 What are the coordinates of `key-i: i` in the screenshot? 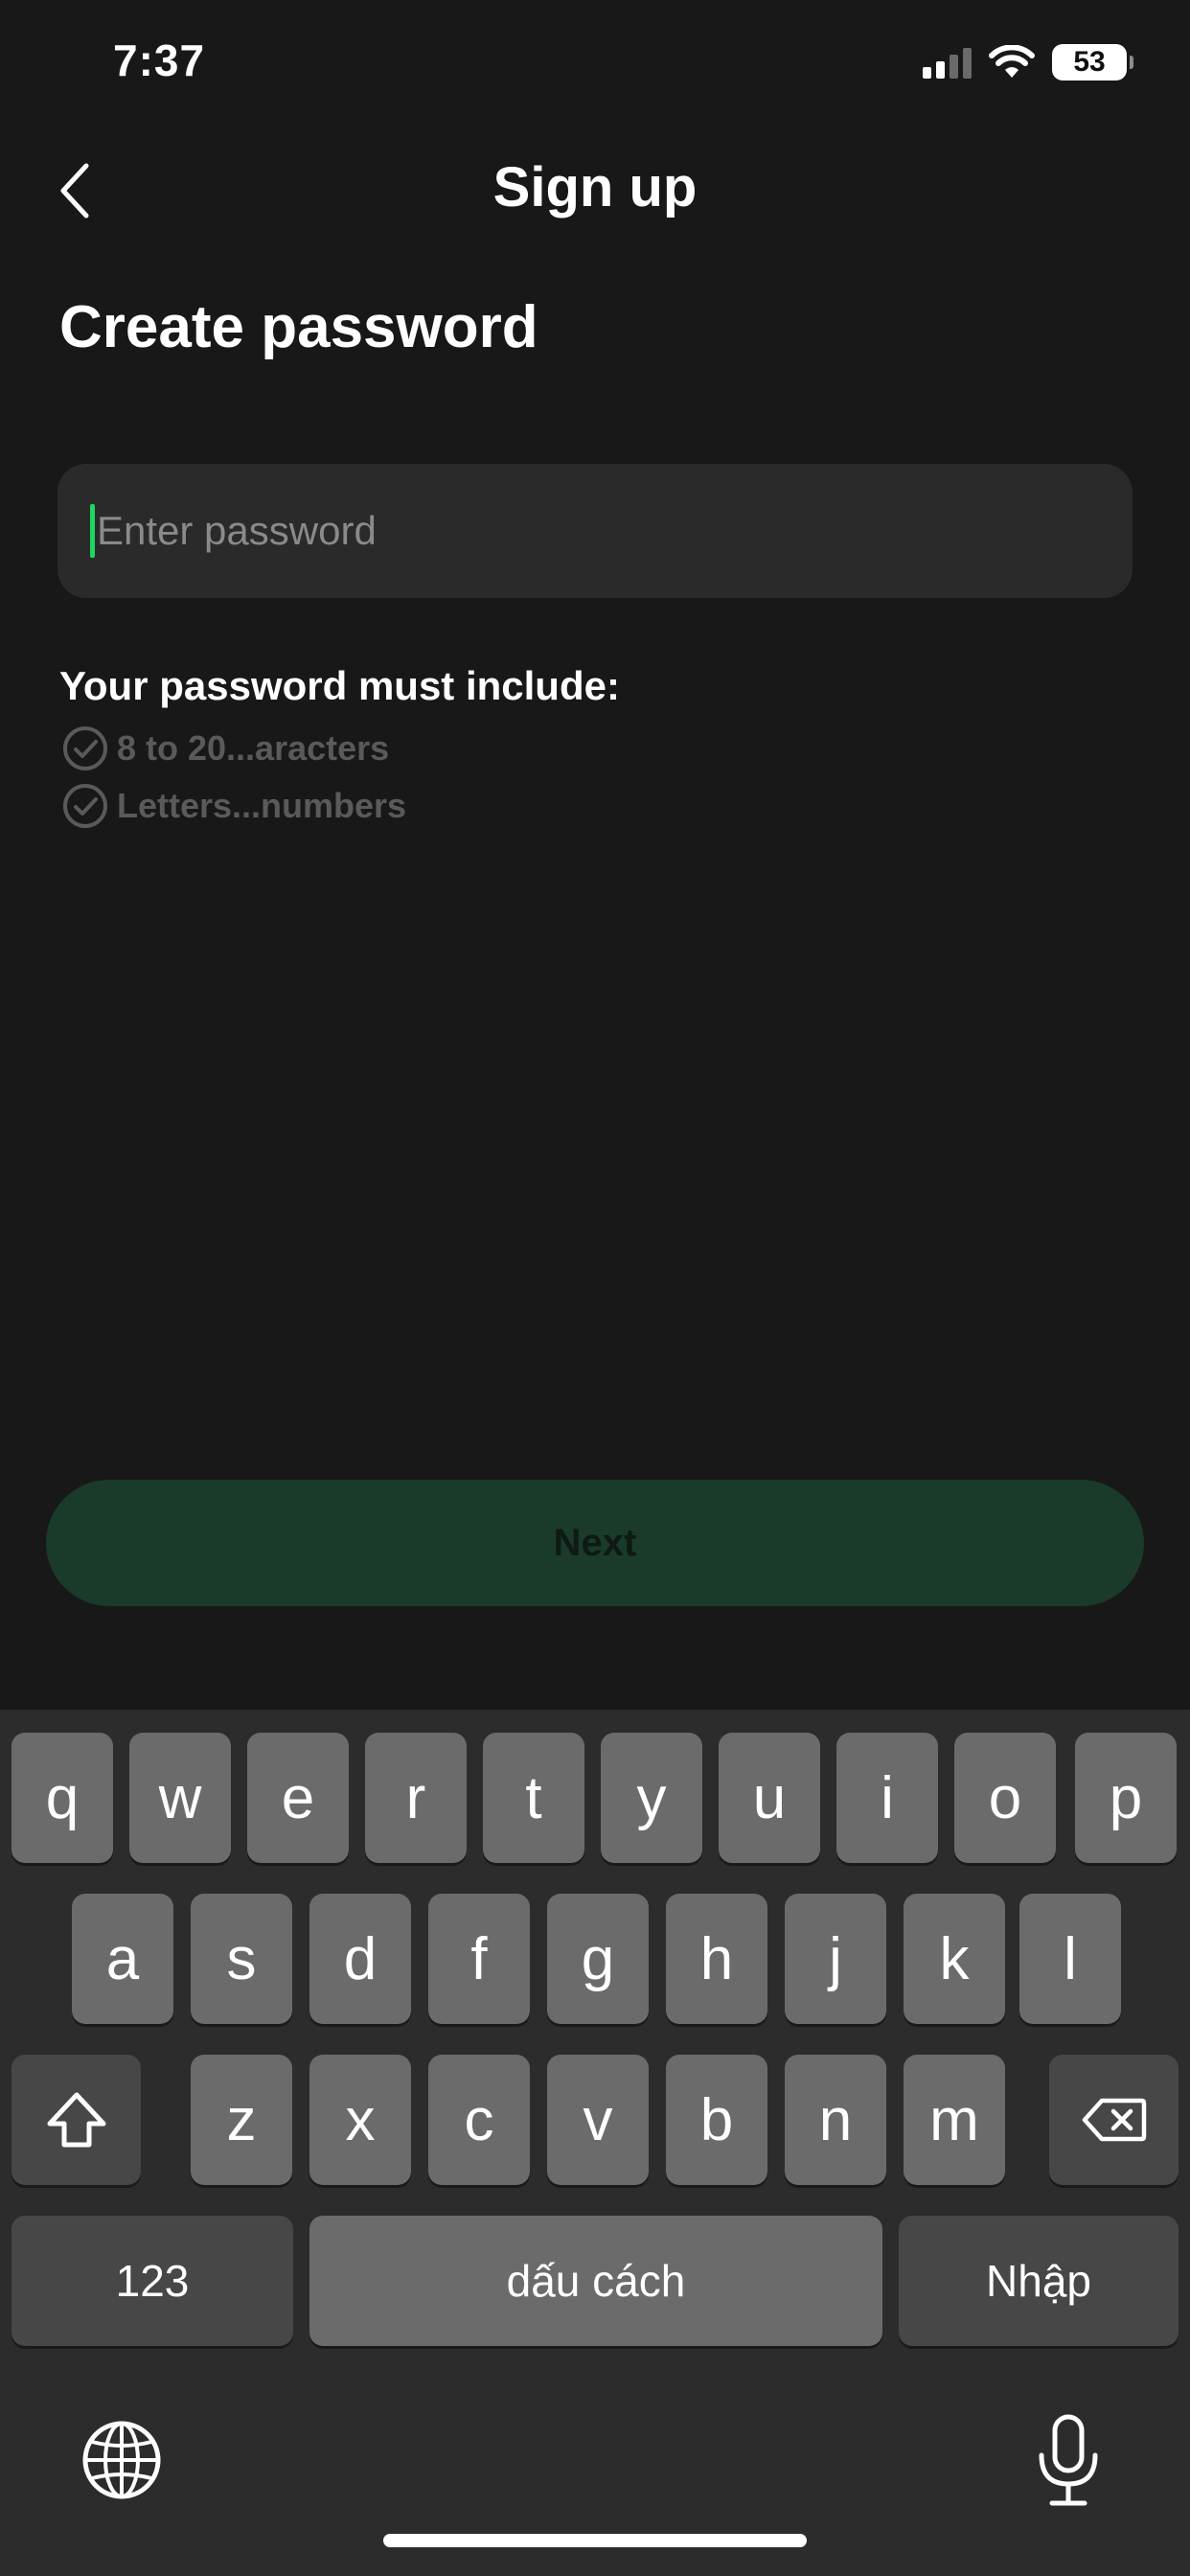 It's located at (887, 1798).